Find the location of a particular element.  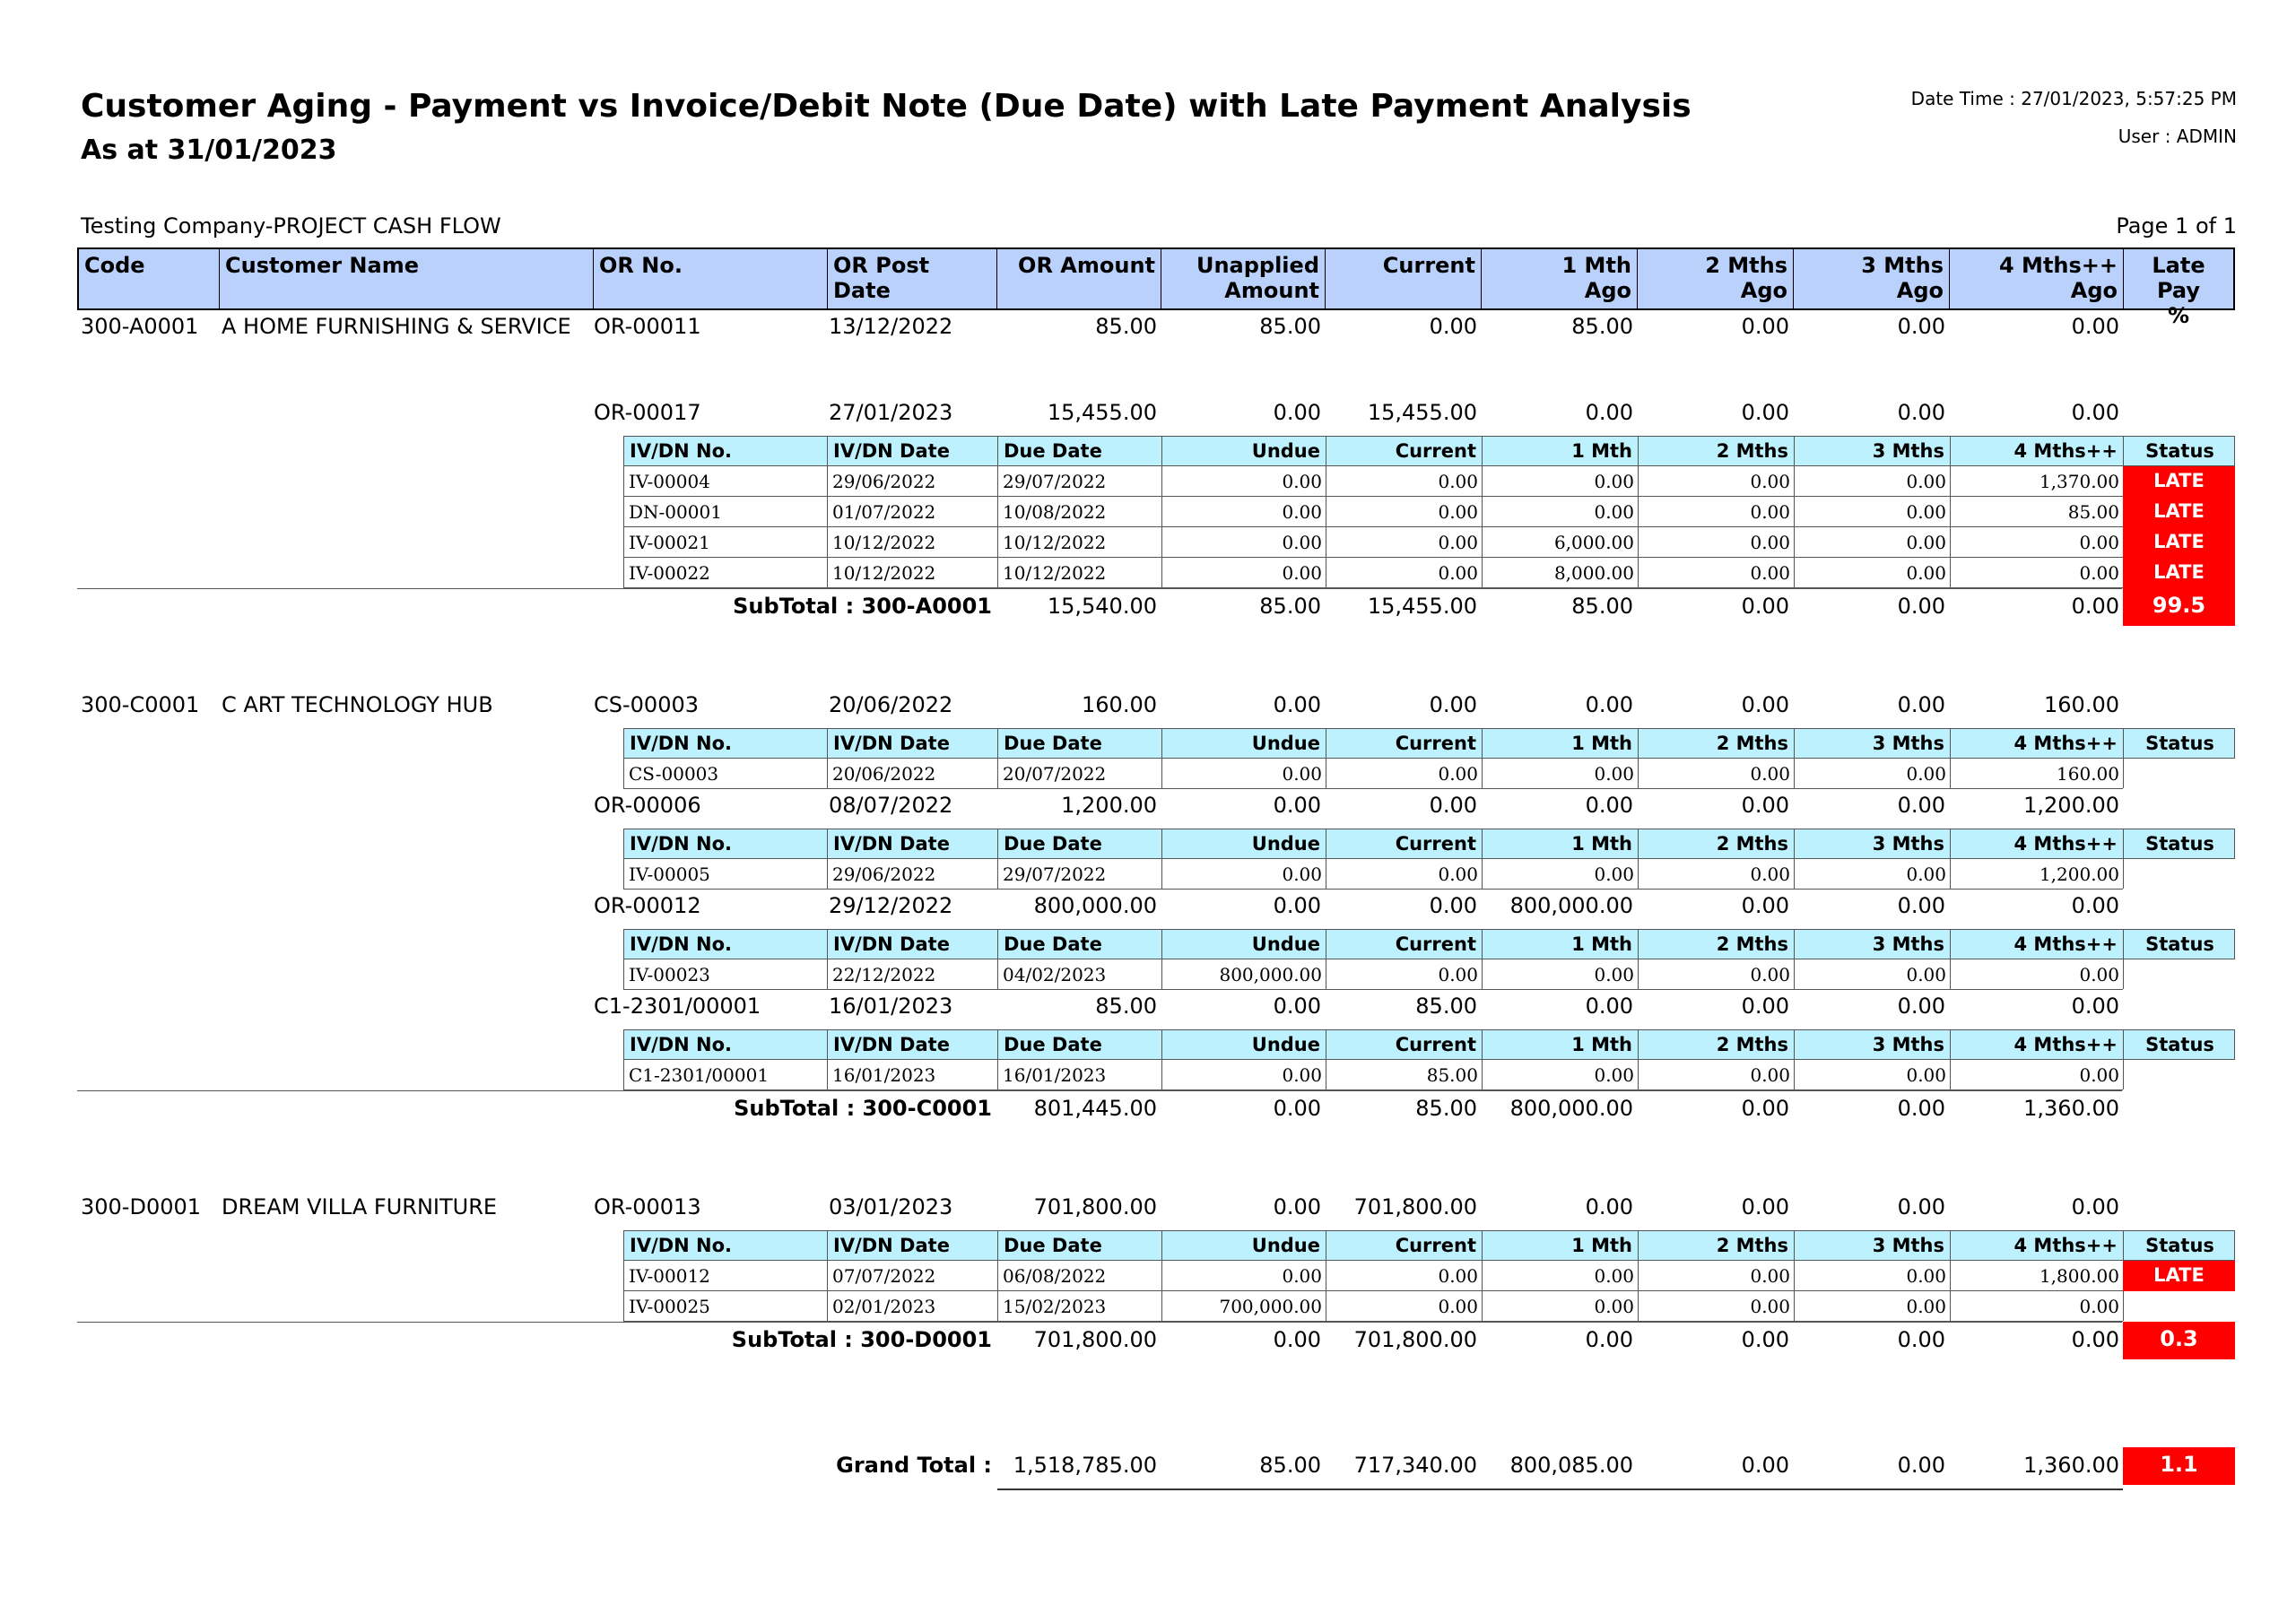

invoice-cell-m4: 1,200.00 is located at coordinates (2037, 874).